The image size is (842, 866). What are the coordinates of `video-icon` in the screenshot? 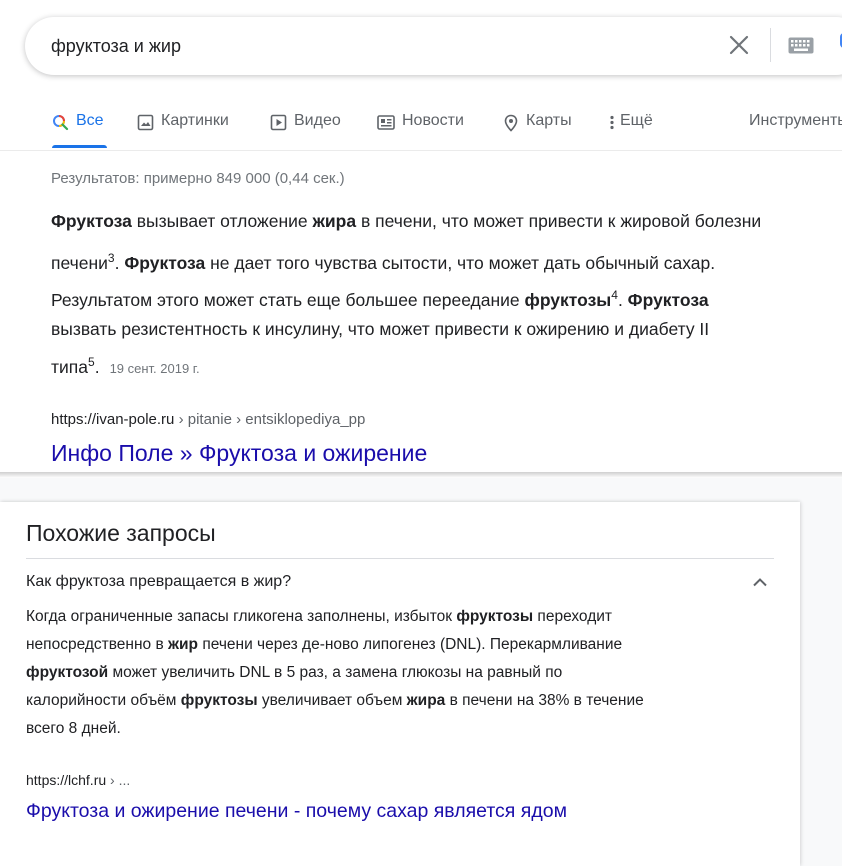 It's located at (278, 122).